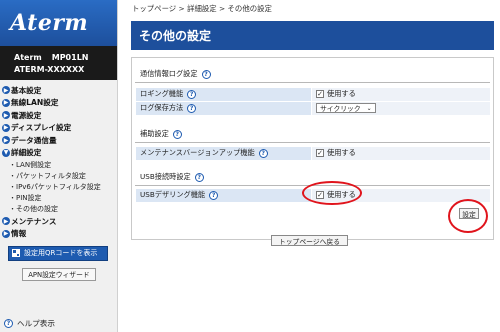  What do you see at coordinates (332, 193) in the screenshot?
I see `highlight-oval-tethering` at bounding box center [332, 193].